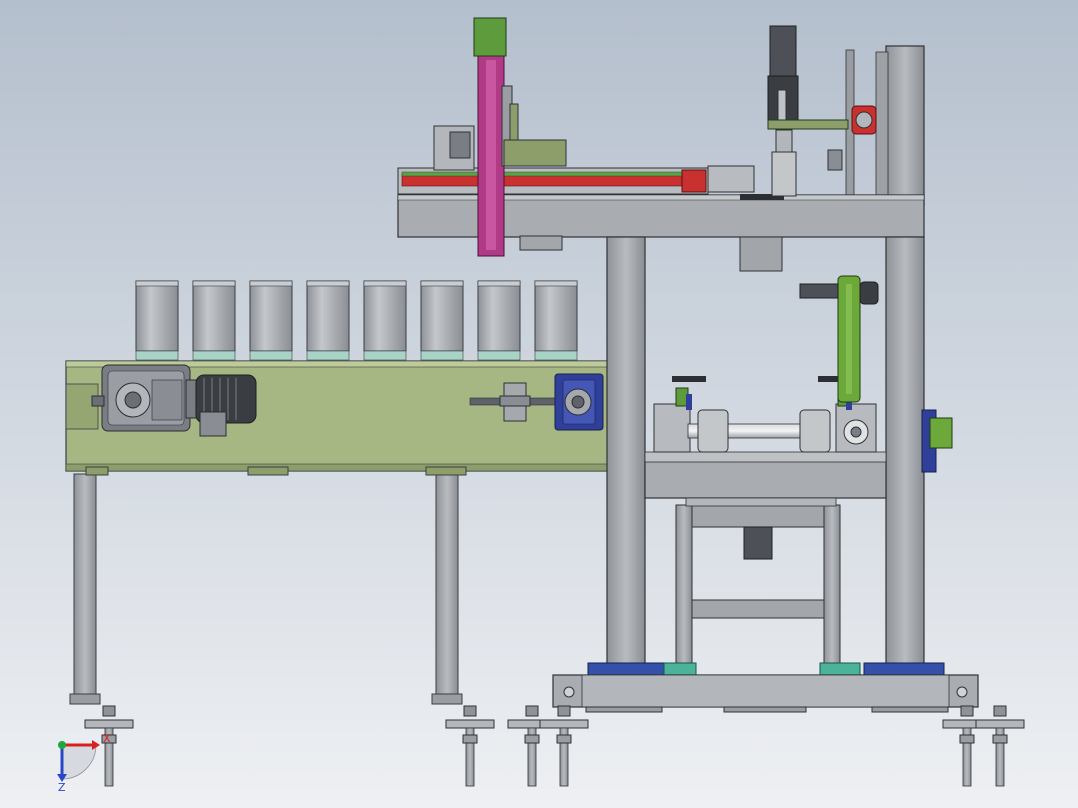 This screenshot has height=808, width=1078. Describe the element at coordinates (765, 479) in the screenshot. I see `middle-crossbeam` at that location.